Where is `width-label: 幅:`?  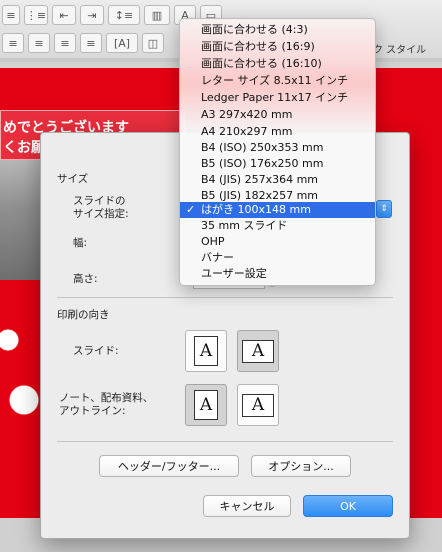
width-label: 幅: is located at coordinates (80, 243).